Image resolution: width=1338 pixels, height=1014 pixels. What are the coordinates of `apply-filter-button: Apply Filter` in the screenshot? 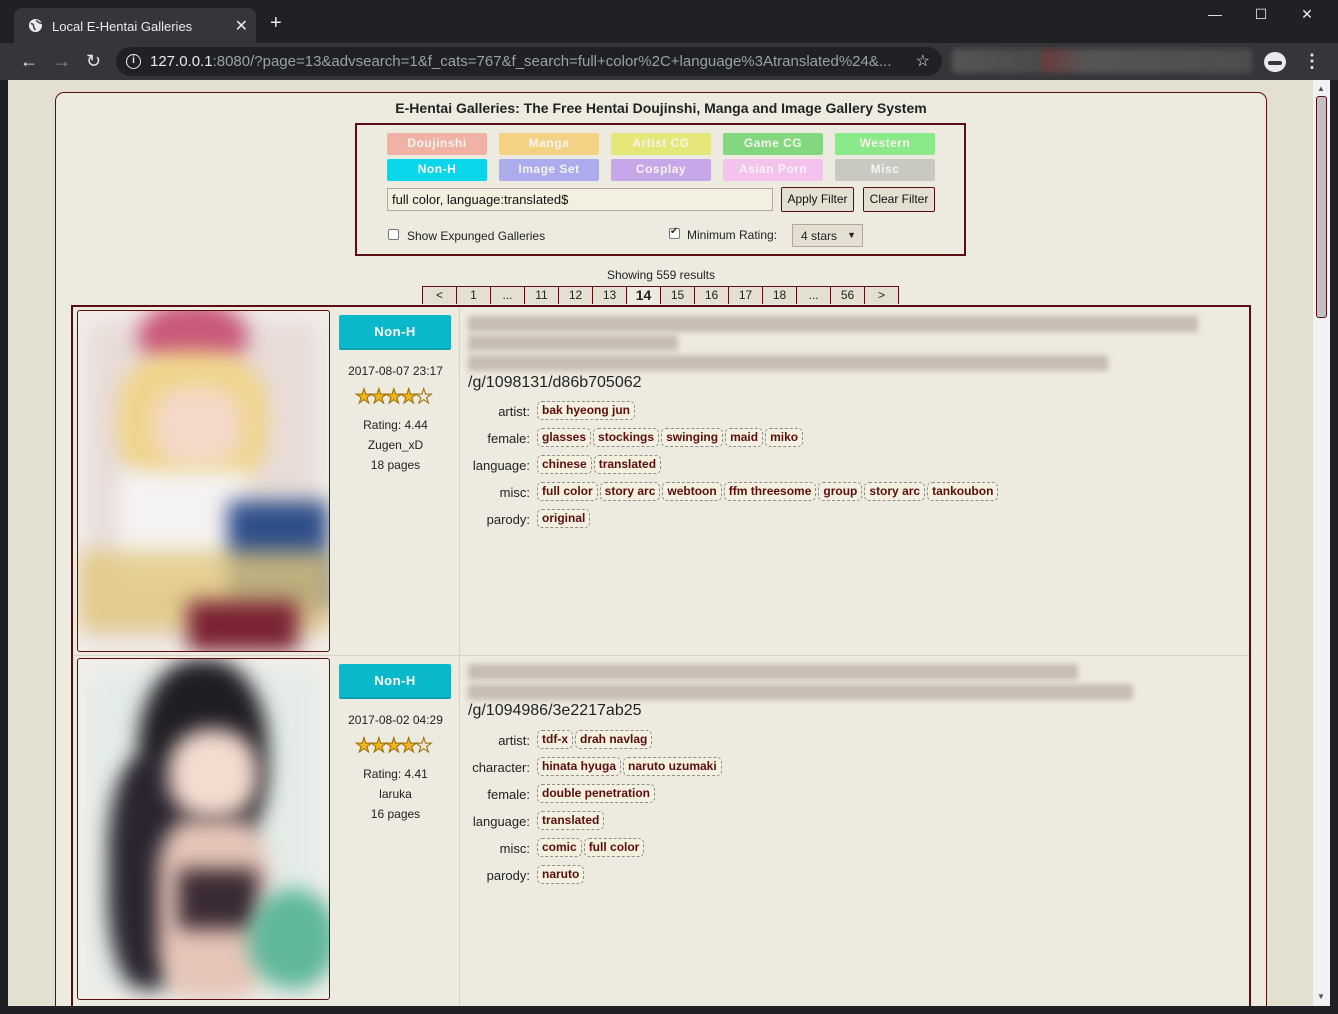 It's located at (817, 199).